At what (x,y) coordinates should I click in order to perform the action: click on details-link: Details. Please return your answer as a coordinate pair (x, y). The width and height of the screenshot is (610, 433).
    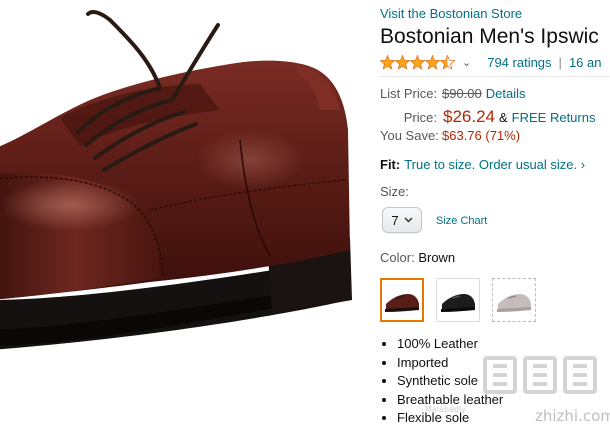
    Looking at the image, I should click on (506, 93).